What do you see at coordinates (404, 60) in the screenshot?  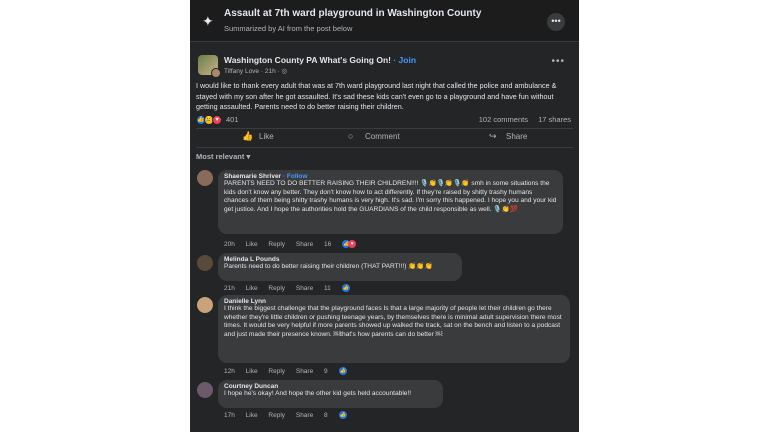 I see `join-button: · Join` at bounding box center [404, 60].